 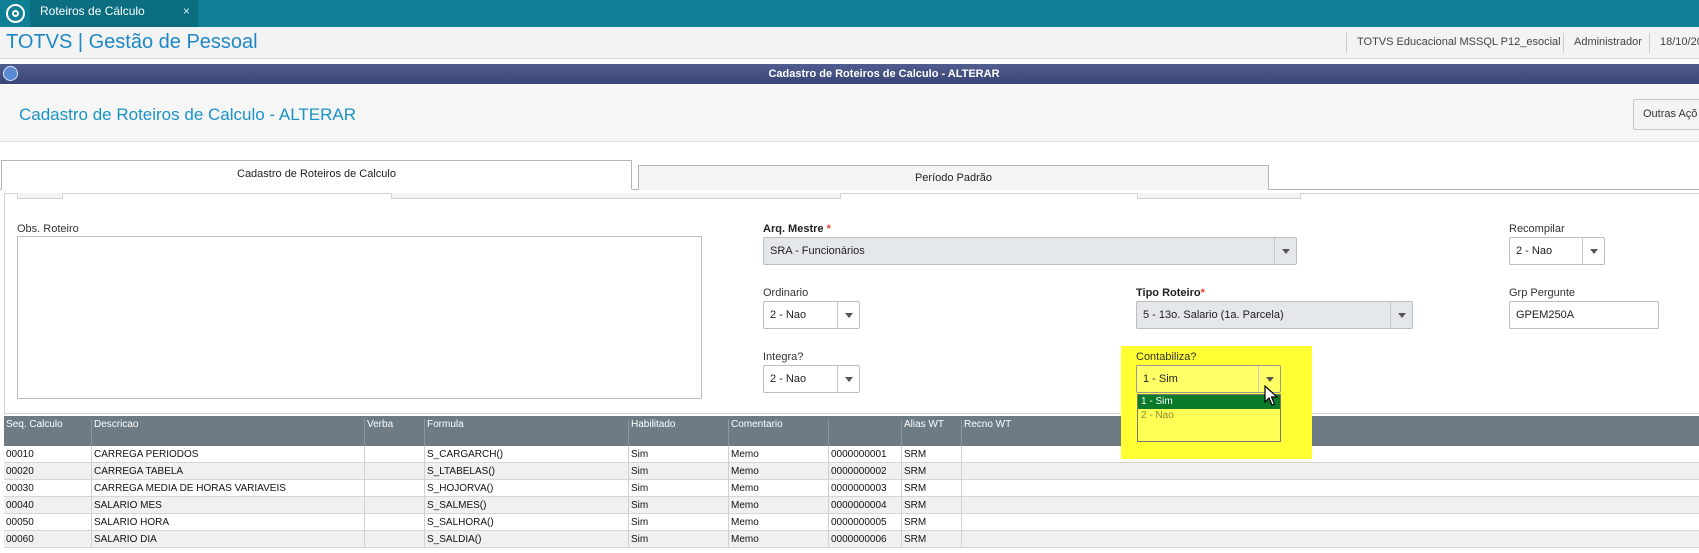 What do you see at coordinates (865, 488) in the screenshot?
I see `cell-id: 0000000003` at bounding box center [865, 488].